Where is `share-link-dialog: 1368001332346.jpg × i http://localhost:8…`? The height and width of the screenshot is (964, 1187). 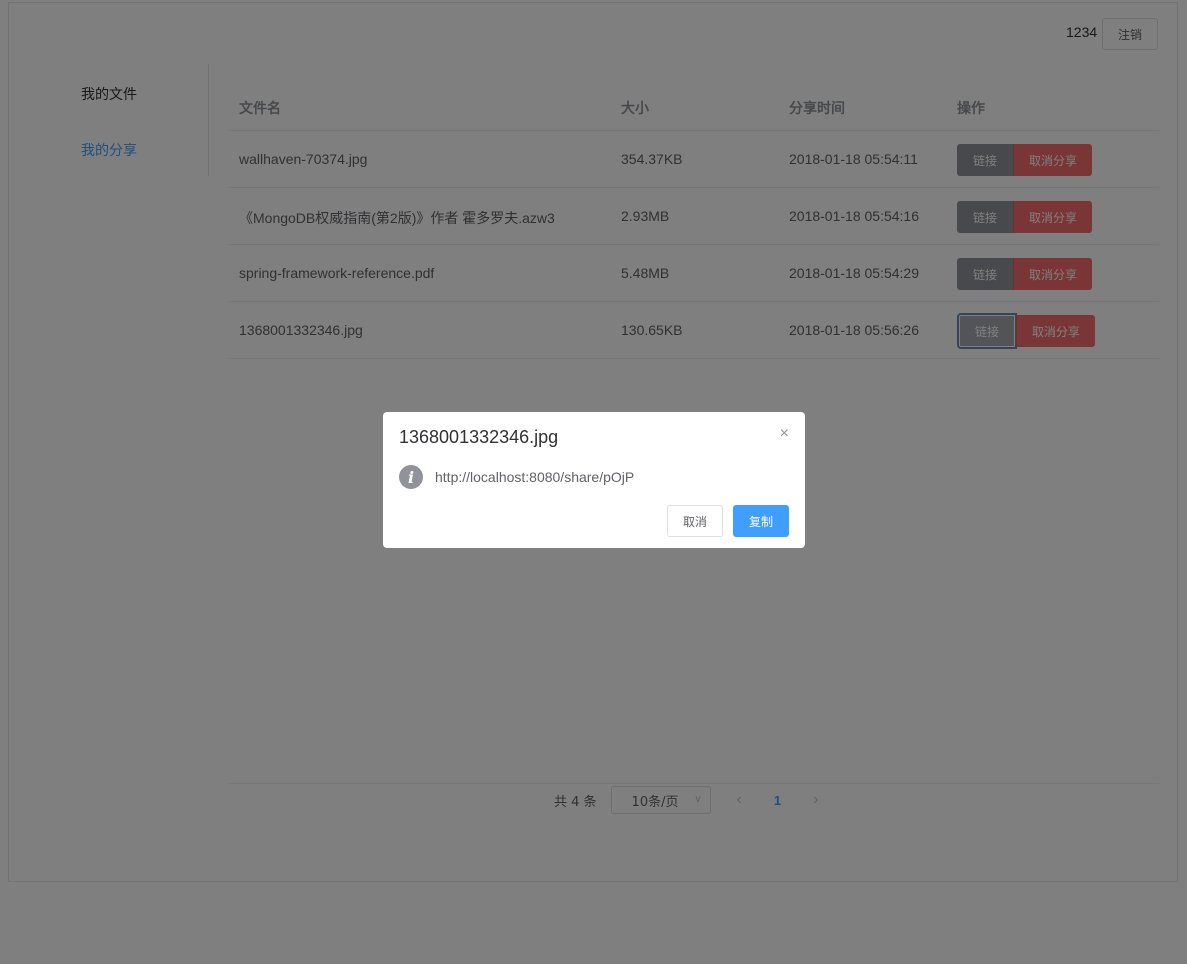 share-link-dialog: 1368001332346.jpg × i http://localhost:8… is located at coordinates (594, 480).